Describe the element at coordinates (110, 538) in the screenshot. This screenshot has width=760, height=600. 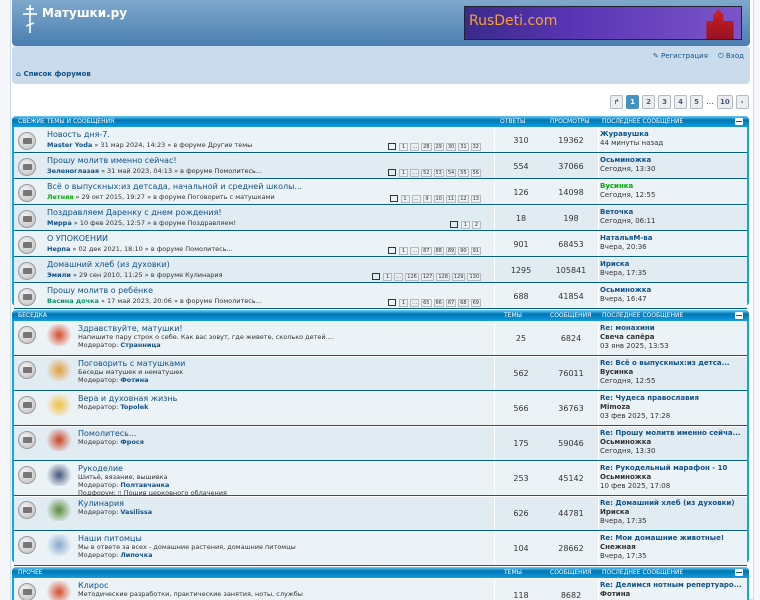
I see `forum-title: Наши питомцы` at that location.